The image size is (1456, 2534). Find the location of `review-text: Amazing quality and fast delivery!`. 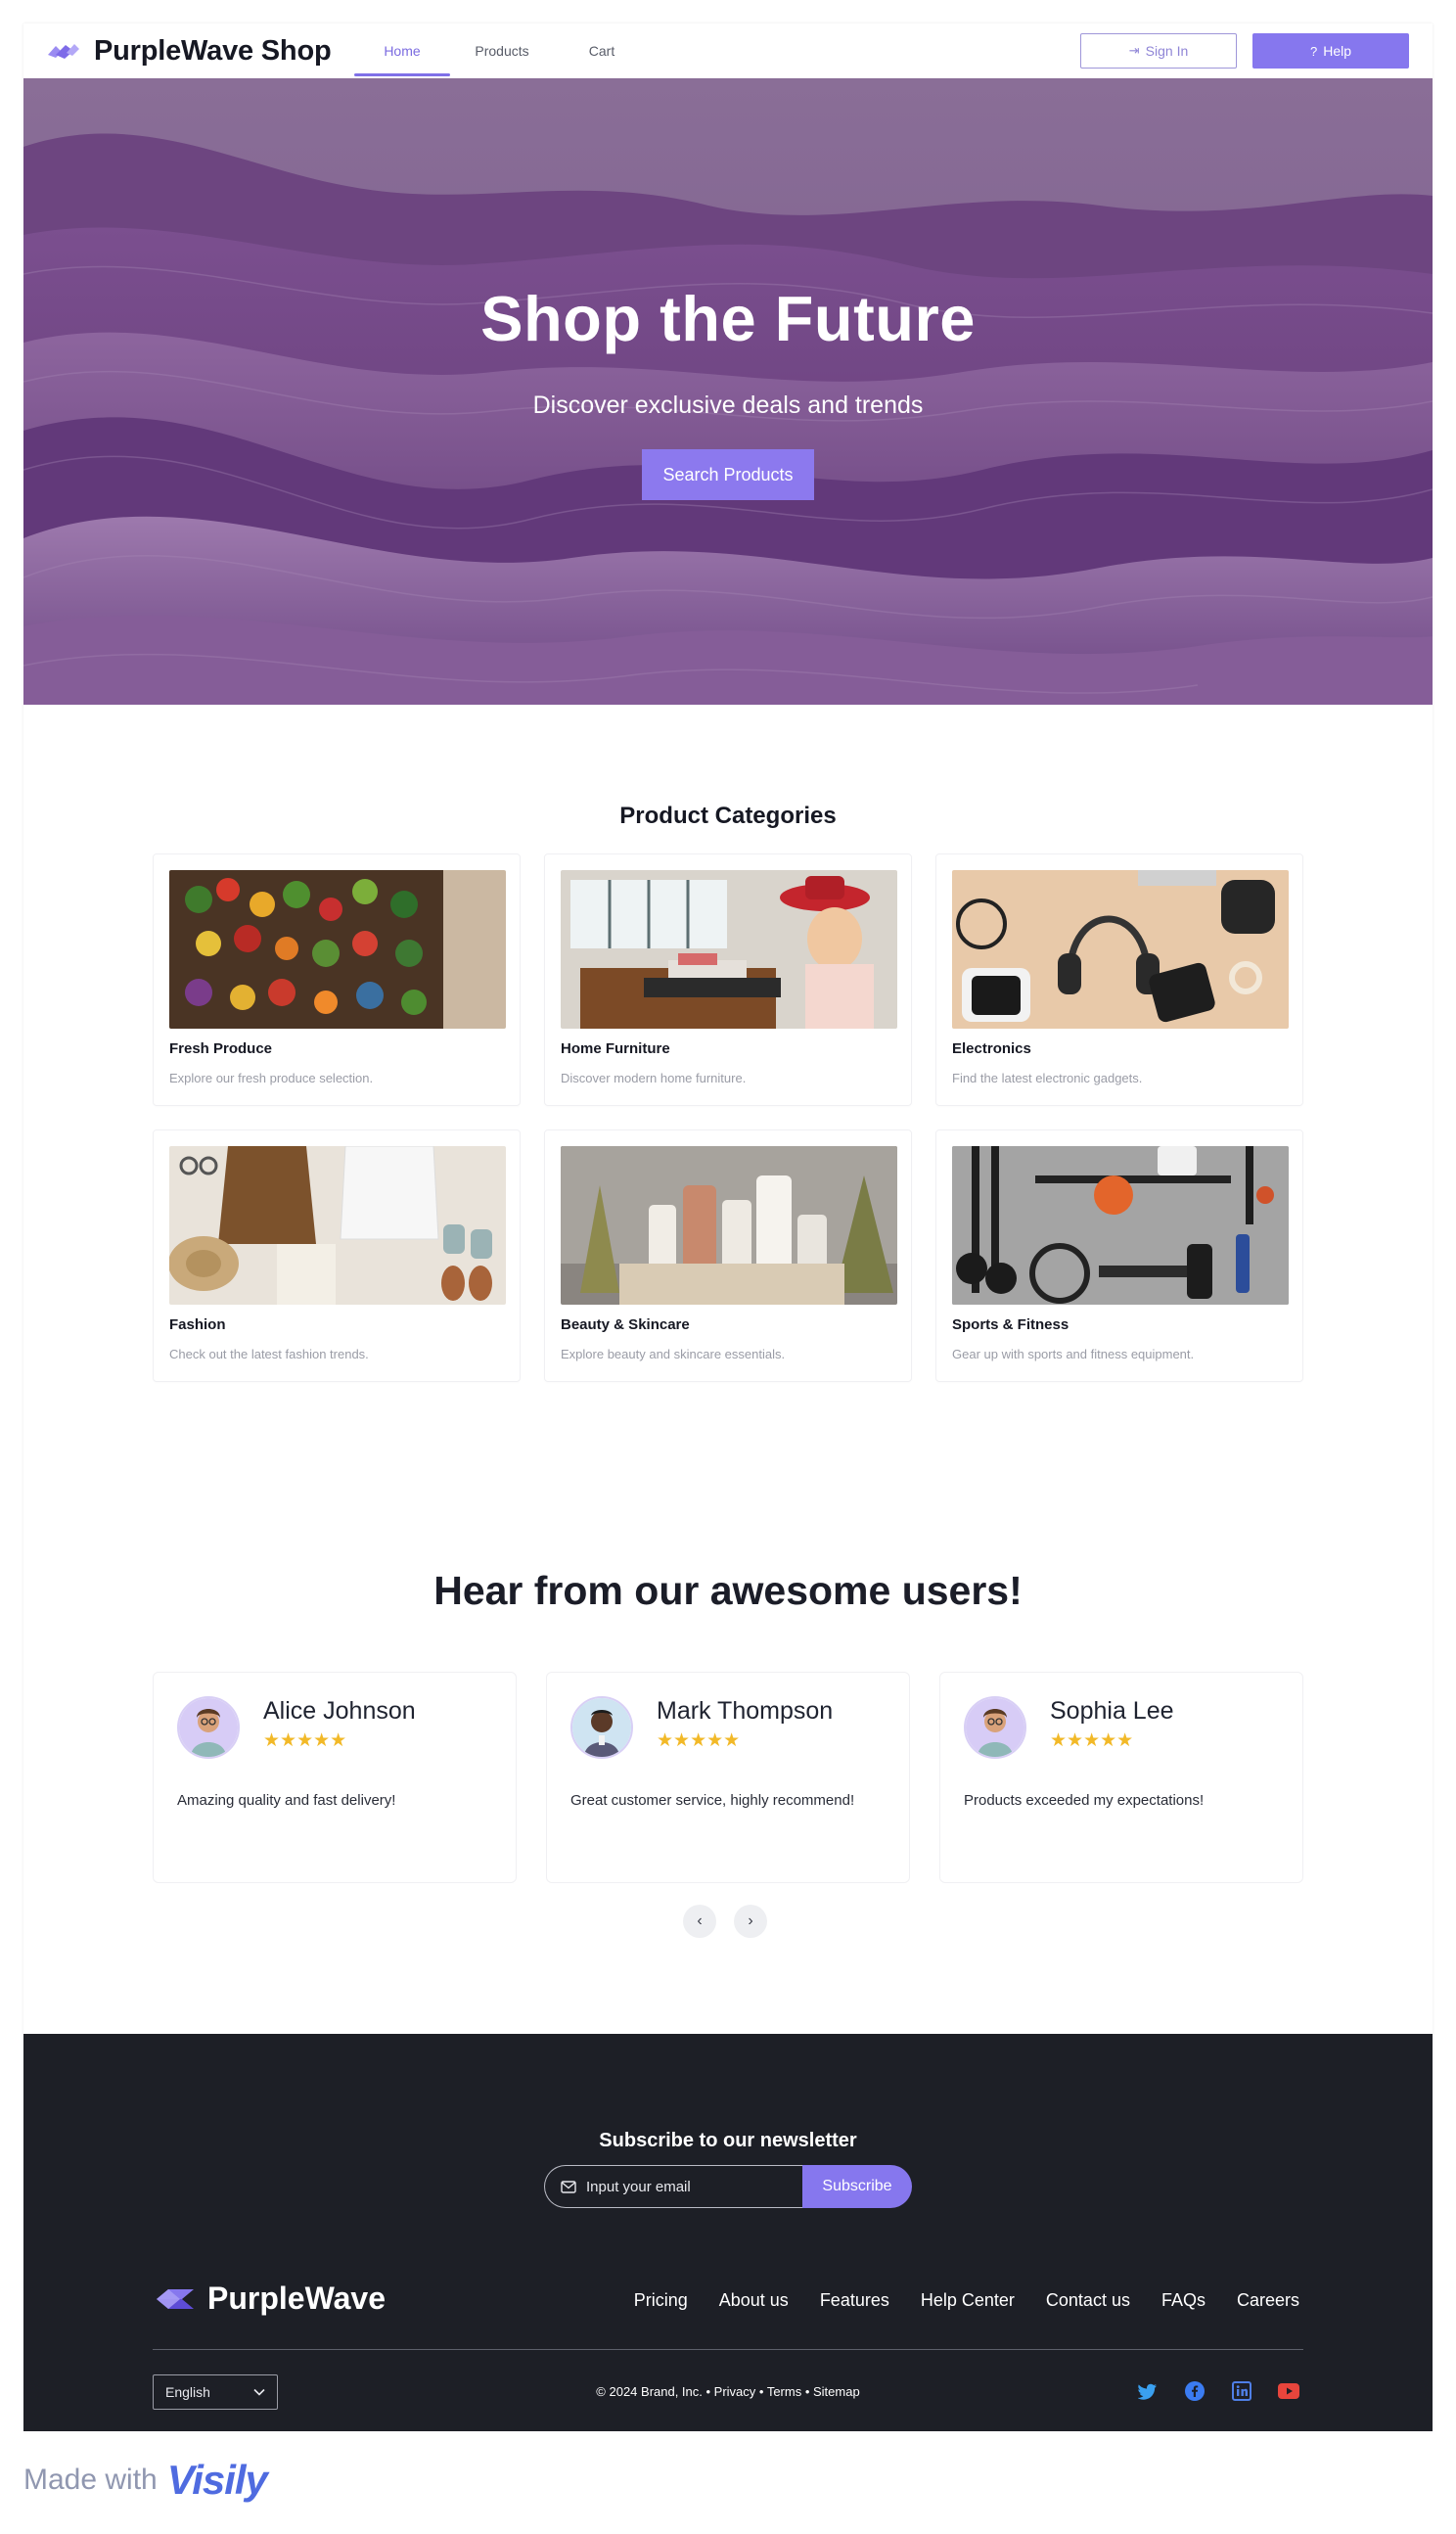

review-text: Amazing quality and fast delivery! is located at coordinates (286, 1800).